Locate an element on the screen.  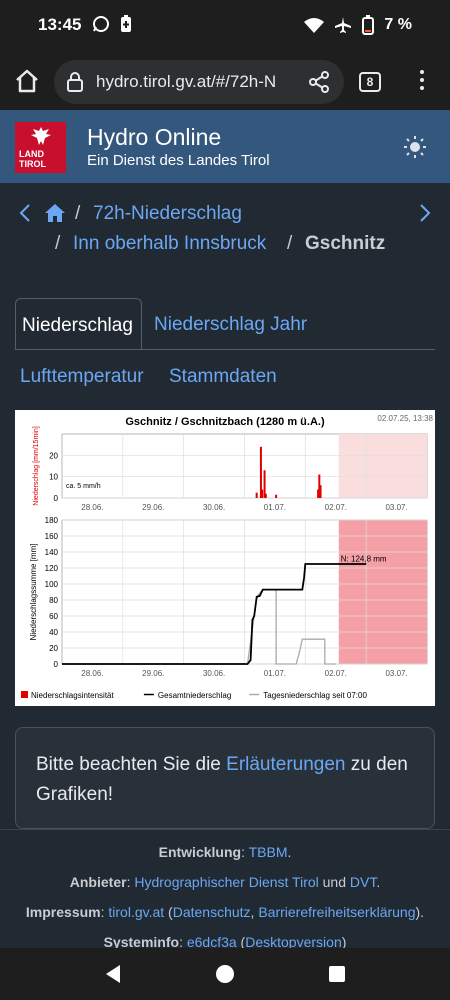
y-tick-label: 60 is located at coordinates (53, 616).